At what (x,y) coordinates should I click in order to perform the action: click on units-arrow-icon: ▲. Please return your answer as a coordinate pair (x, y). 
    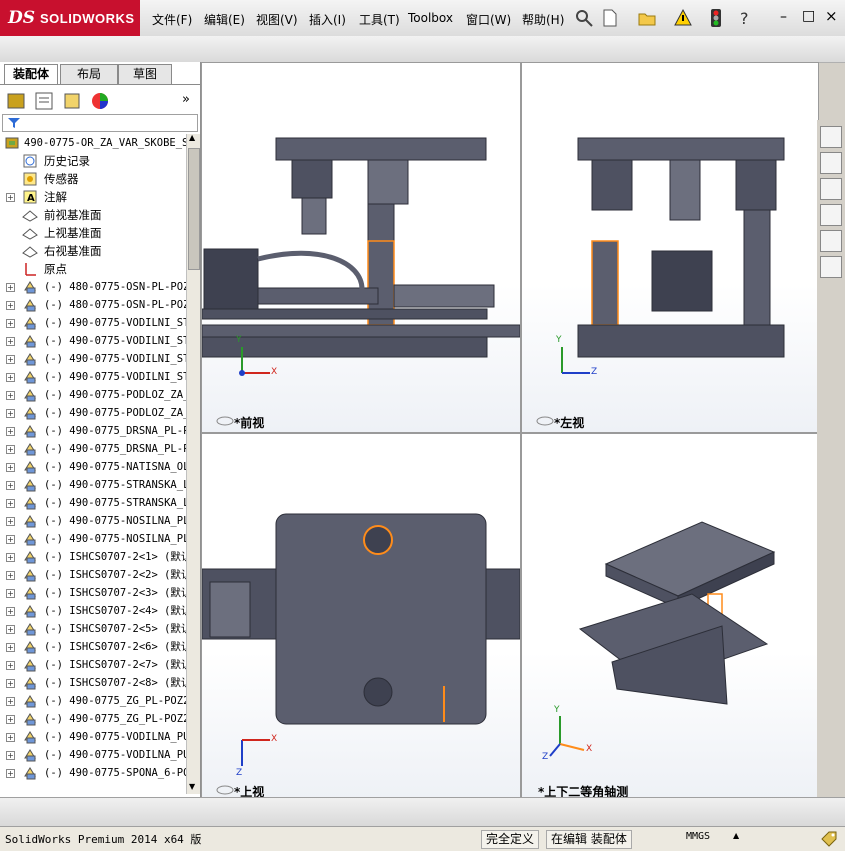
    Looking at the image, I should click on (736, 835).